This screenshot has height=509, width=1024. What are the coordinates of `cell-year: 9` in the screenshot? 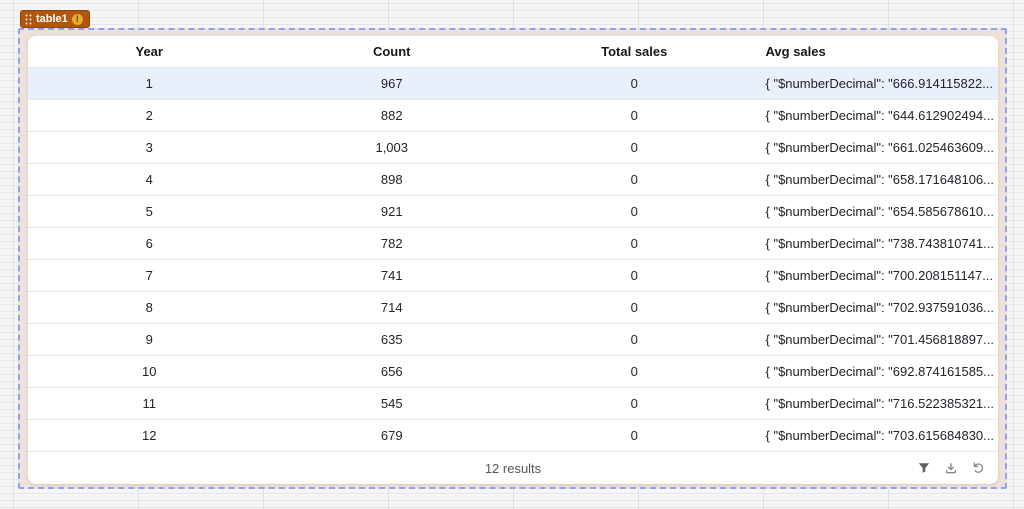 It's located at (149, 339).